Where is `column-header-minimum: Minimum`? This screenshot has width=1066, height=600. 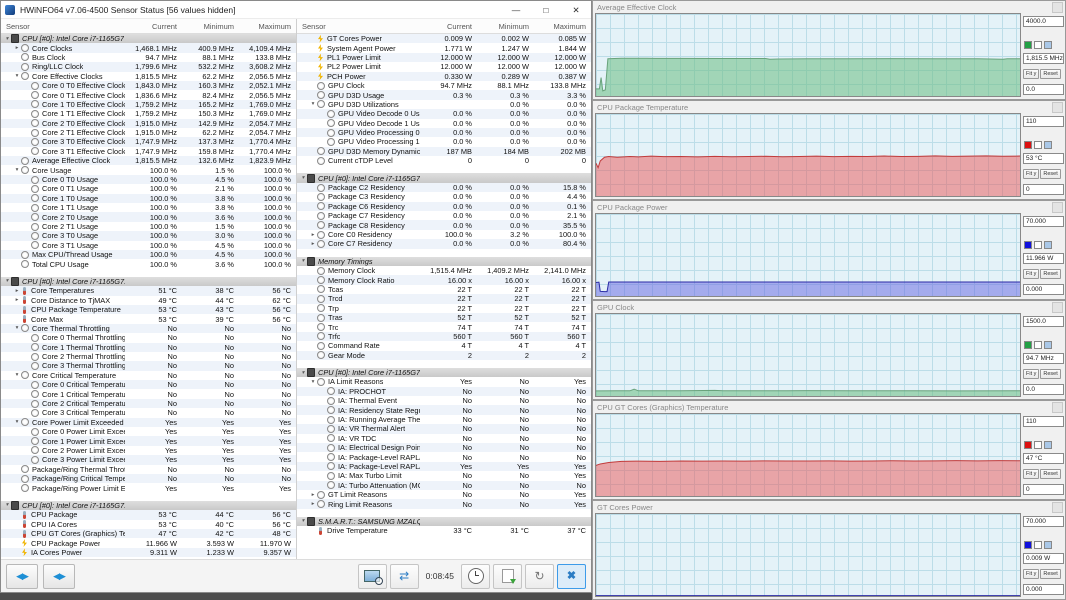 column-header-minimum: Minimum is located at coordinates (210, 26).